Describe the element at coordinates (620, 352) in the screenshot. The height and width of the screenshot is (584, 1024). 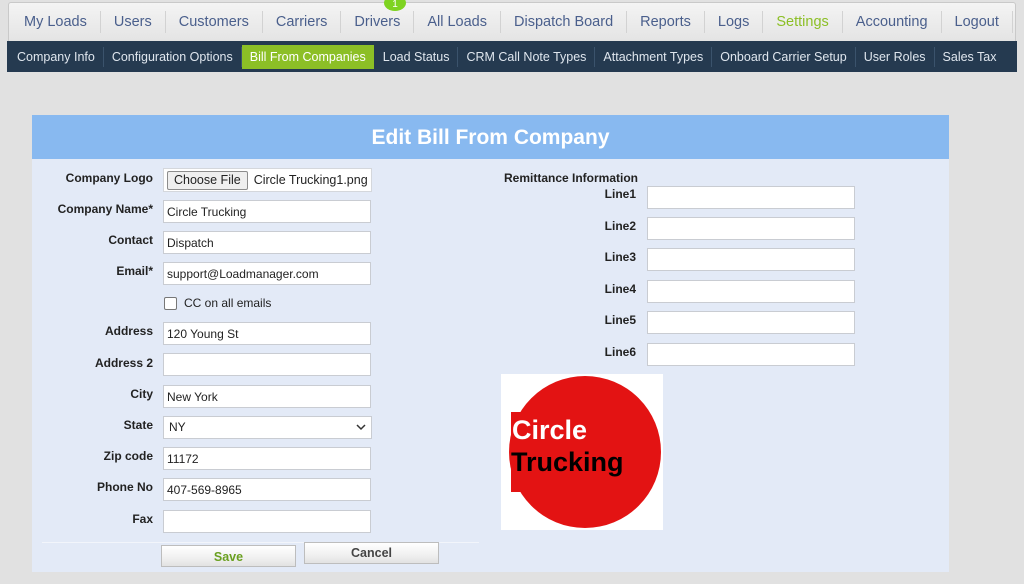
I see `line6-label: Line6` at that location.